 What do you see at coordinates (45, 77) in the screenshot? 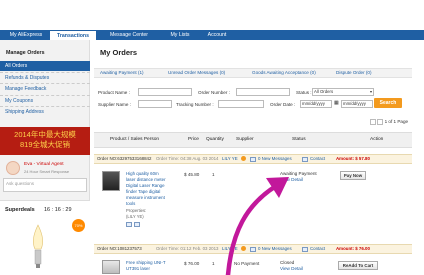
I see `sidebar-item-refunds-disputes: Refunds & Disputes` at bounding box center [45, 77].